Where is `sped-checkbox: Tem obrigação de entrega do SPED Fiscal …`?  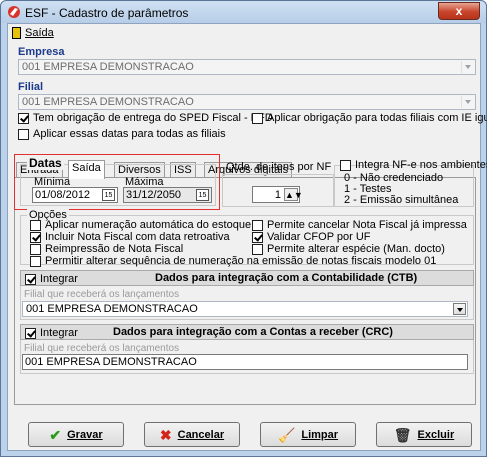 sped-checkbox: Tem obrigação de entrega do SPED Fiscal … is located at coordinates (145, 118).